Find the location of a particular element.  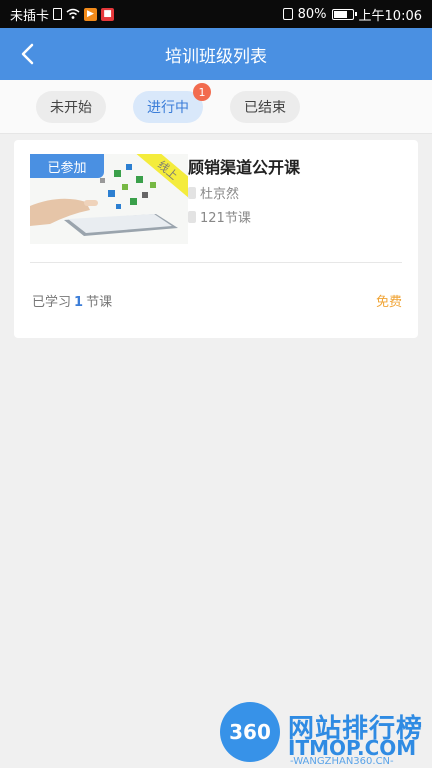

carrier-text: 未插卡 is located at coordinates (30, 16).